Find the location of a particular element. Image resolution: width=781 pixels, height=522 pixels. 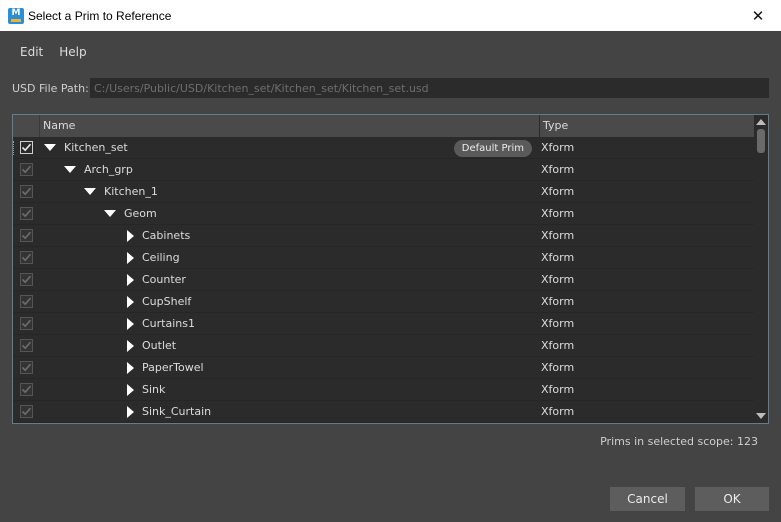

vertical-scrollbar is located at coordinates (761, 269).